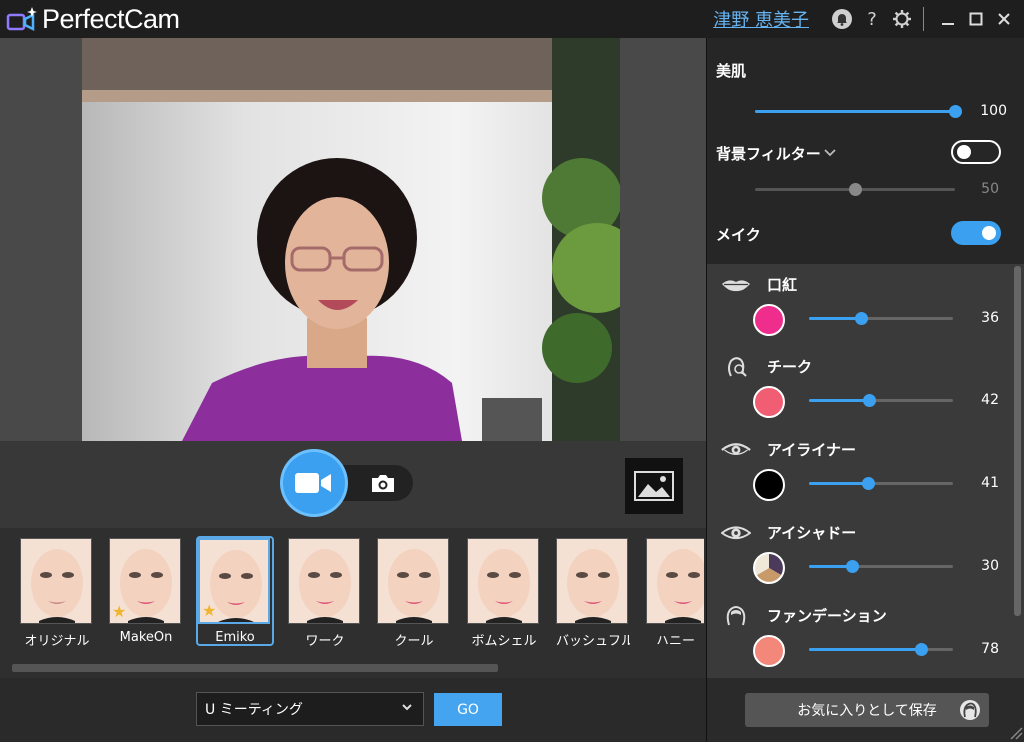 This screenshot has height=742, width=1024. Describe the element at coordinates (676, 639) in the screenshot. I see `preset-label: ハニー` at that location.